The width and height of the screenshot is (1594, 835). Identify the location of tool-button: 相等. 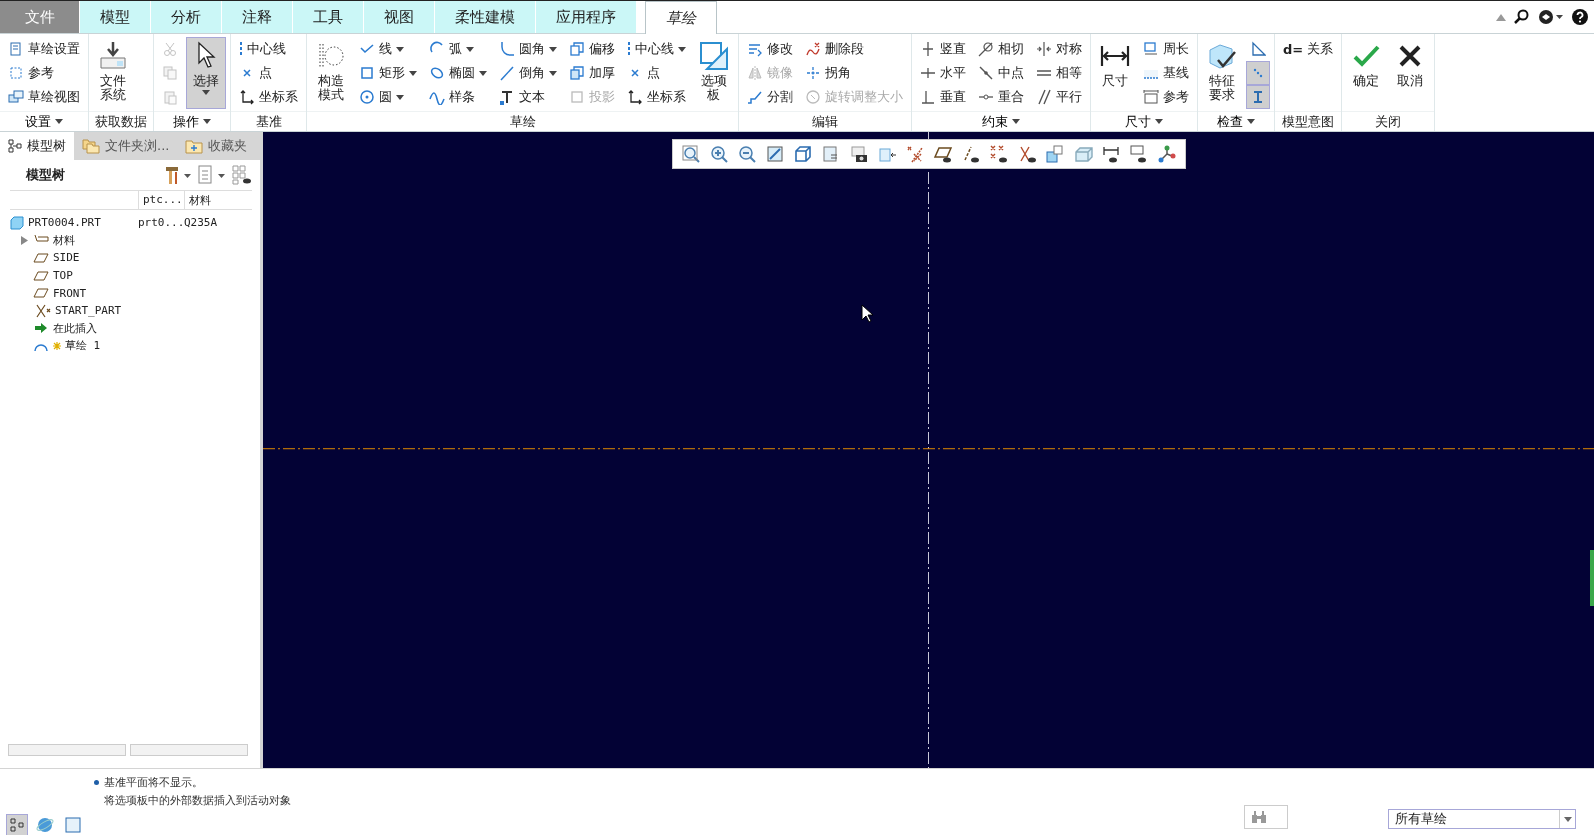
(1059, 73).